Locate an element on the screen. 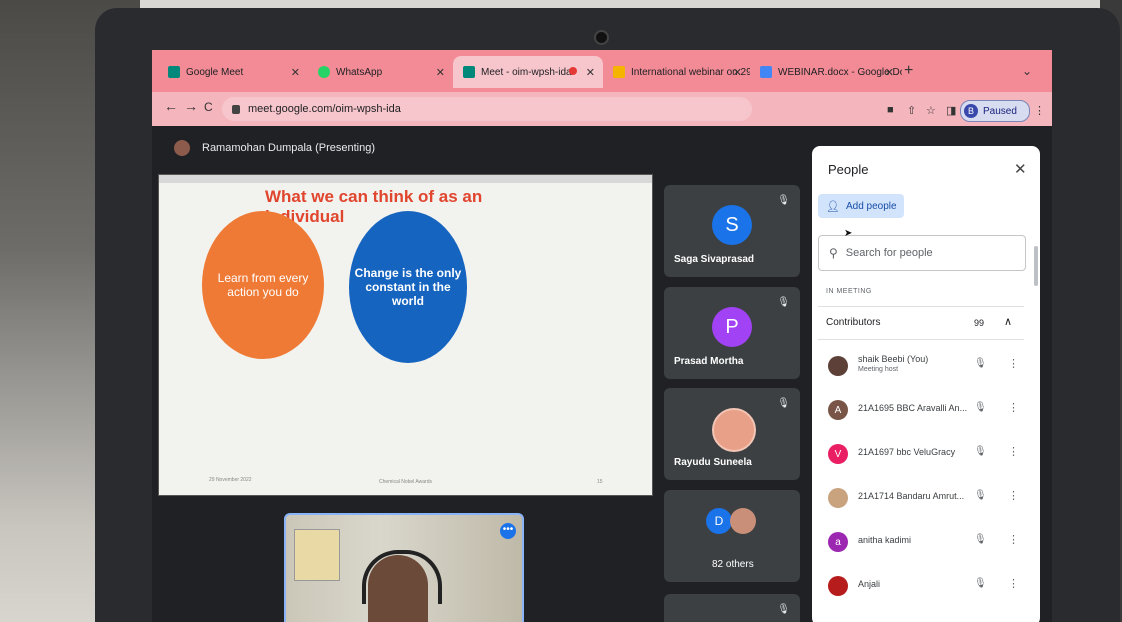  camera-indicator-icon: ■ is located at coordinates (890, 110).